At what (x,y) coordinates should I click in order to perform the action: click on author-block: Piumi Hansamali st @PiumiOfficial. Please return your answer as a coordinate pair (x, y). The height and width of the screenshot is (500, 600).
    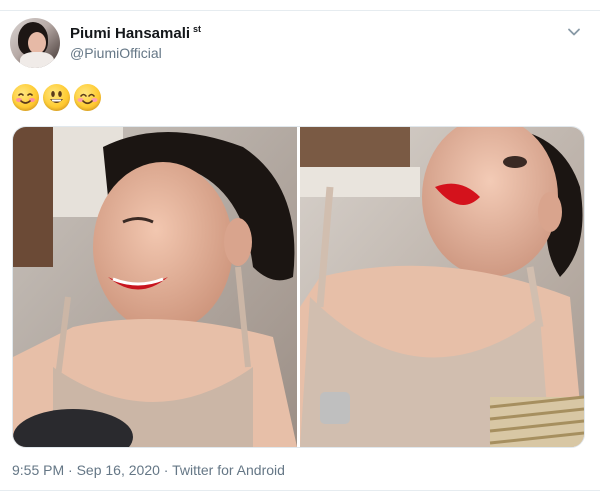
    Looking at the image, I should click on (135, 42).